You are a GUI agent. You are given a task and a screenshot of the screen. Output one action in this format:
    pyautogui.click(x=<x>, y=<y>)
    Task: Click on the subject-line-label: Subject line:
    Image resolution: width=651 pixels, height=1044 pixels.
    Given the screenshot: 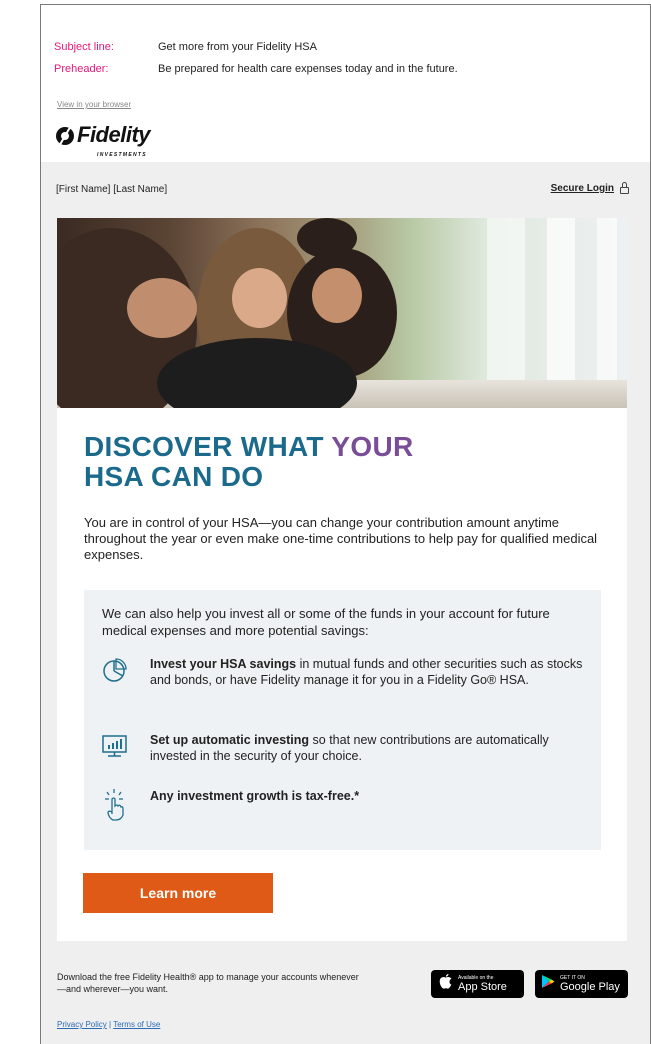 What is the action you would take?
    pyautogui.click(x=84, y=47)
    